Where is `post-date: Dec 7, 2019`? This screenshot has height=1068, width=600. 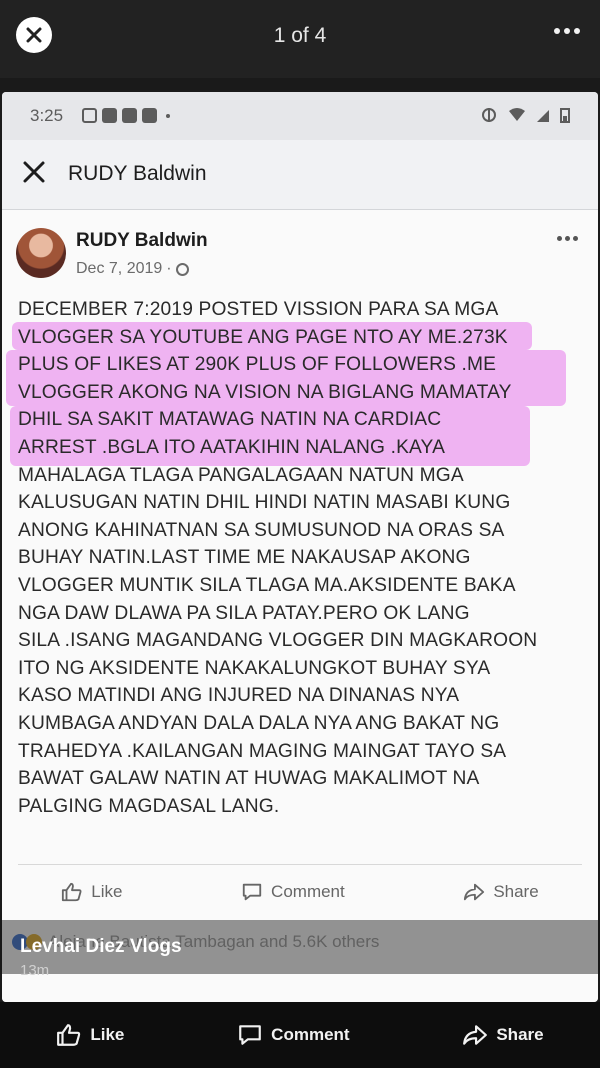
post-date: Dec 7, 2019 is located at coordinates (119, 269).